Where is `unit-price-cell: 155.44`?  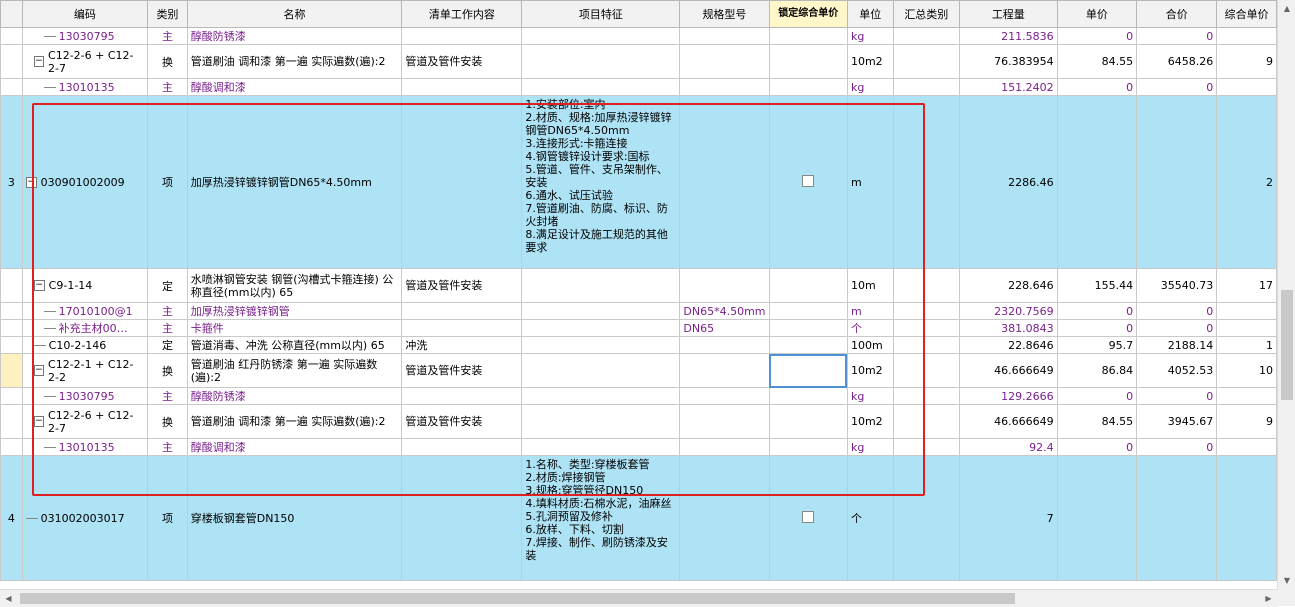
unit-price-cell: 155.44 is located at coordinates (1097, 285).